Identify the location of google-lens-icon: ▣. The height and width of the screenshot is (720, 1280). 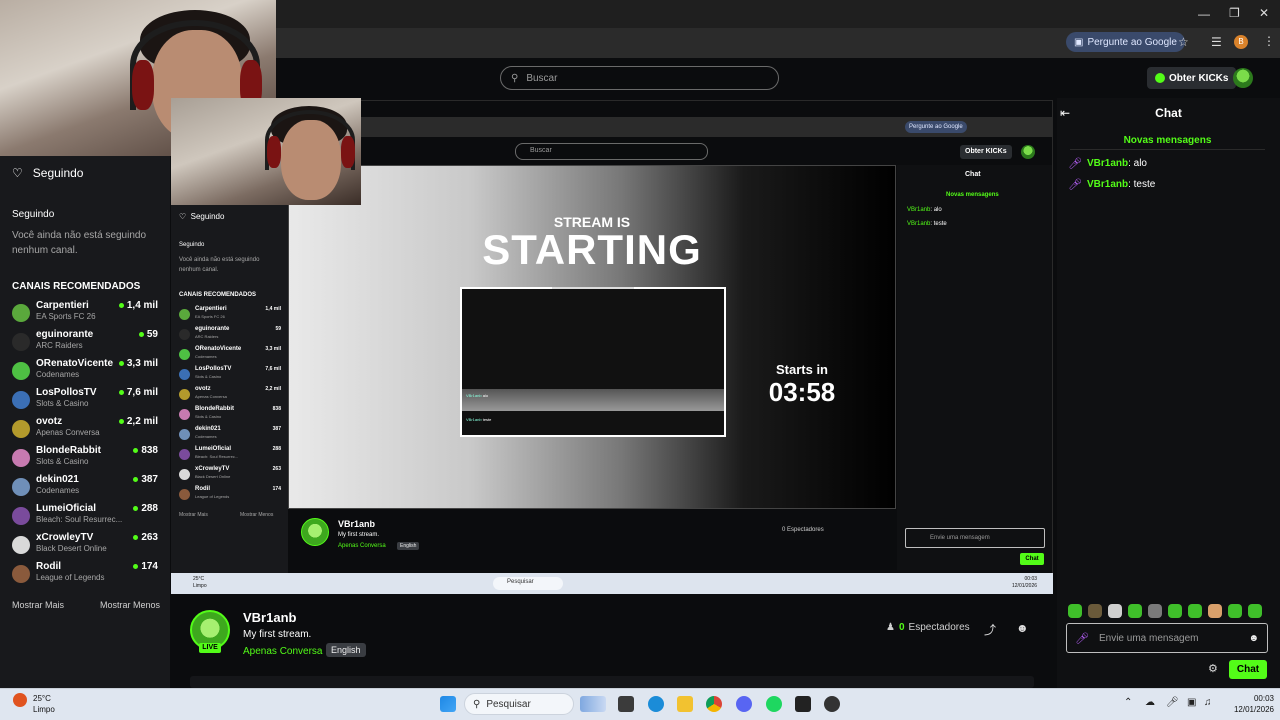
(1079, 42).